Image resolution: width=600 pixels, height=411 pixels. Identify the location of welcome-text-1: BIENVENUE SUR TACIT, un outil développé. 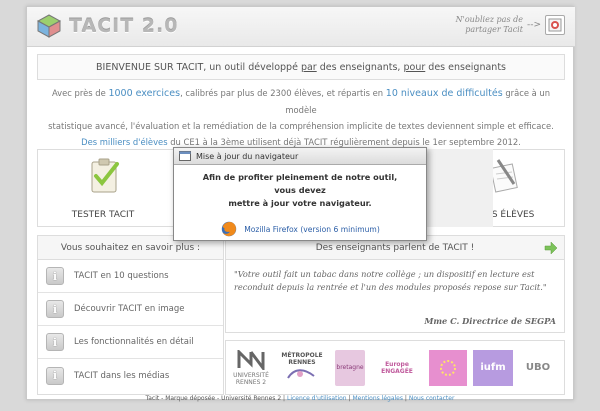
(198, 67).